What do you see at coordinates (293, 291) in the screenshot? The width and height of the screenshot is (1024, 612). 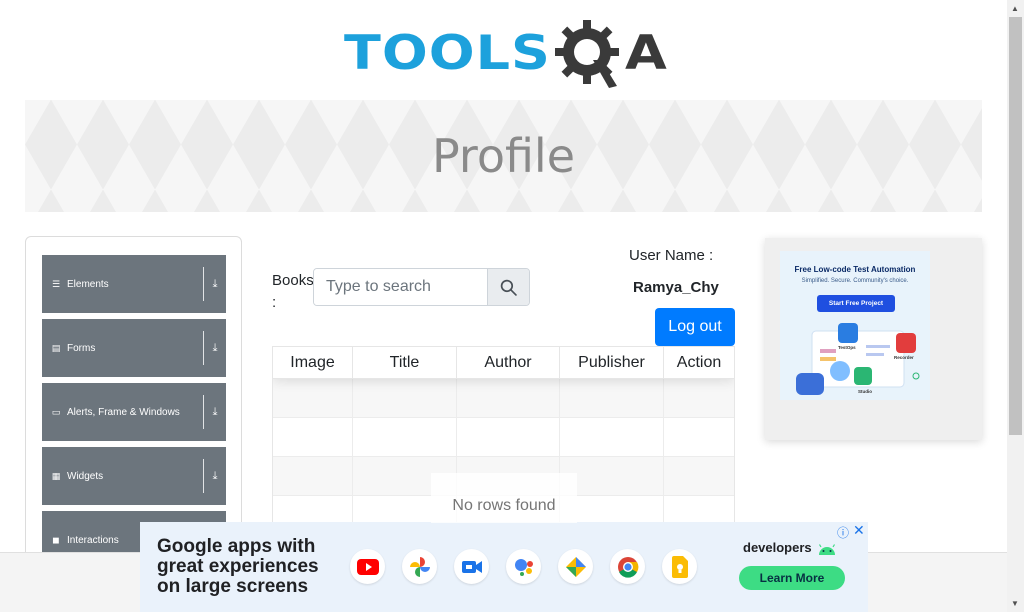 I see `books-label: Books :` at bounding box center [293, 291].